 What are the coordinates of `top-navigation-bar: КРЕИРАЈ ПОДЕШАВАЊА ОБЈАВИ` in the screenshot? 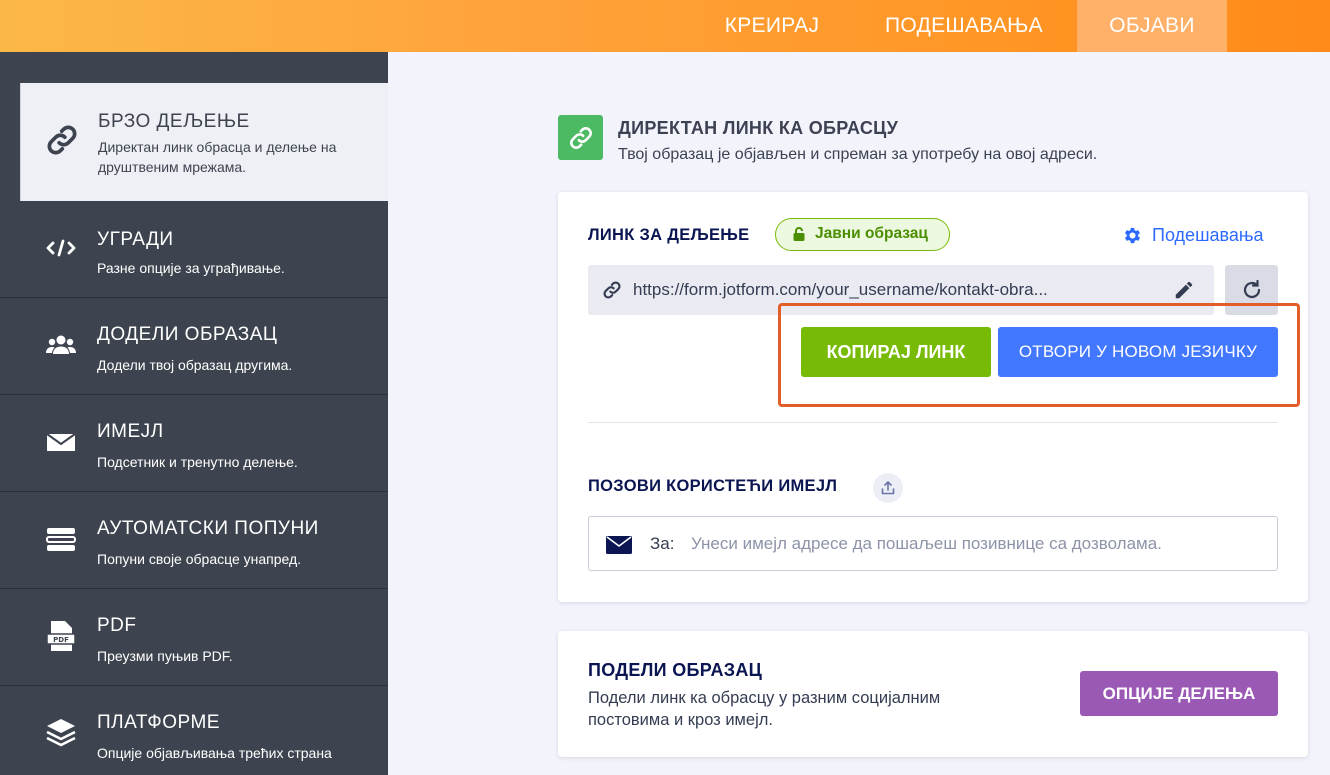 It's located at (665, 26).